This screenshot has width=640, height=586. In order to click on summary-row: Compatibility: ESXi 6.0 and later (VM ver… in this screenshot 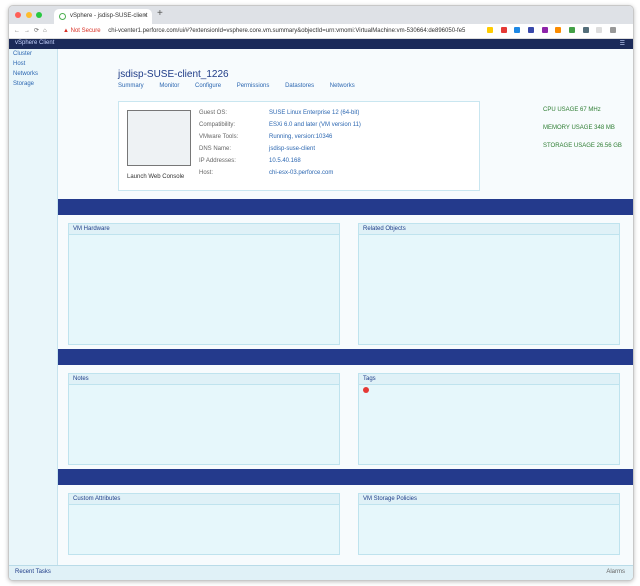, I will do `click(280, 125)`.